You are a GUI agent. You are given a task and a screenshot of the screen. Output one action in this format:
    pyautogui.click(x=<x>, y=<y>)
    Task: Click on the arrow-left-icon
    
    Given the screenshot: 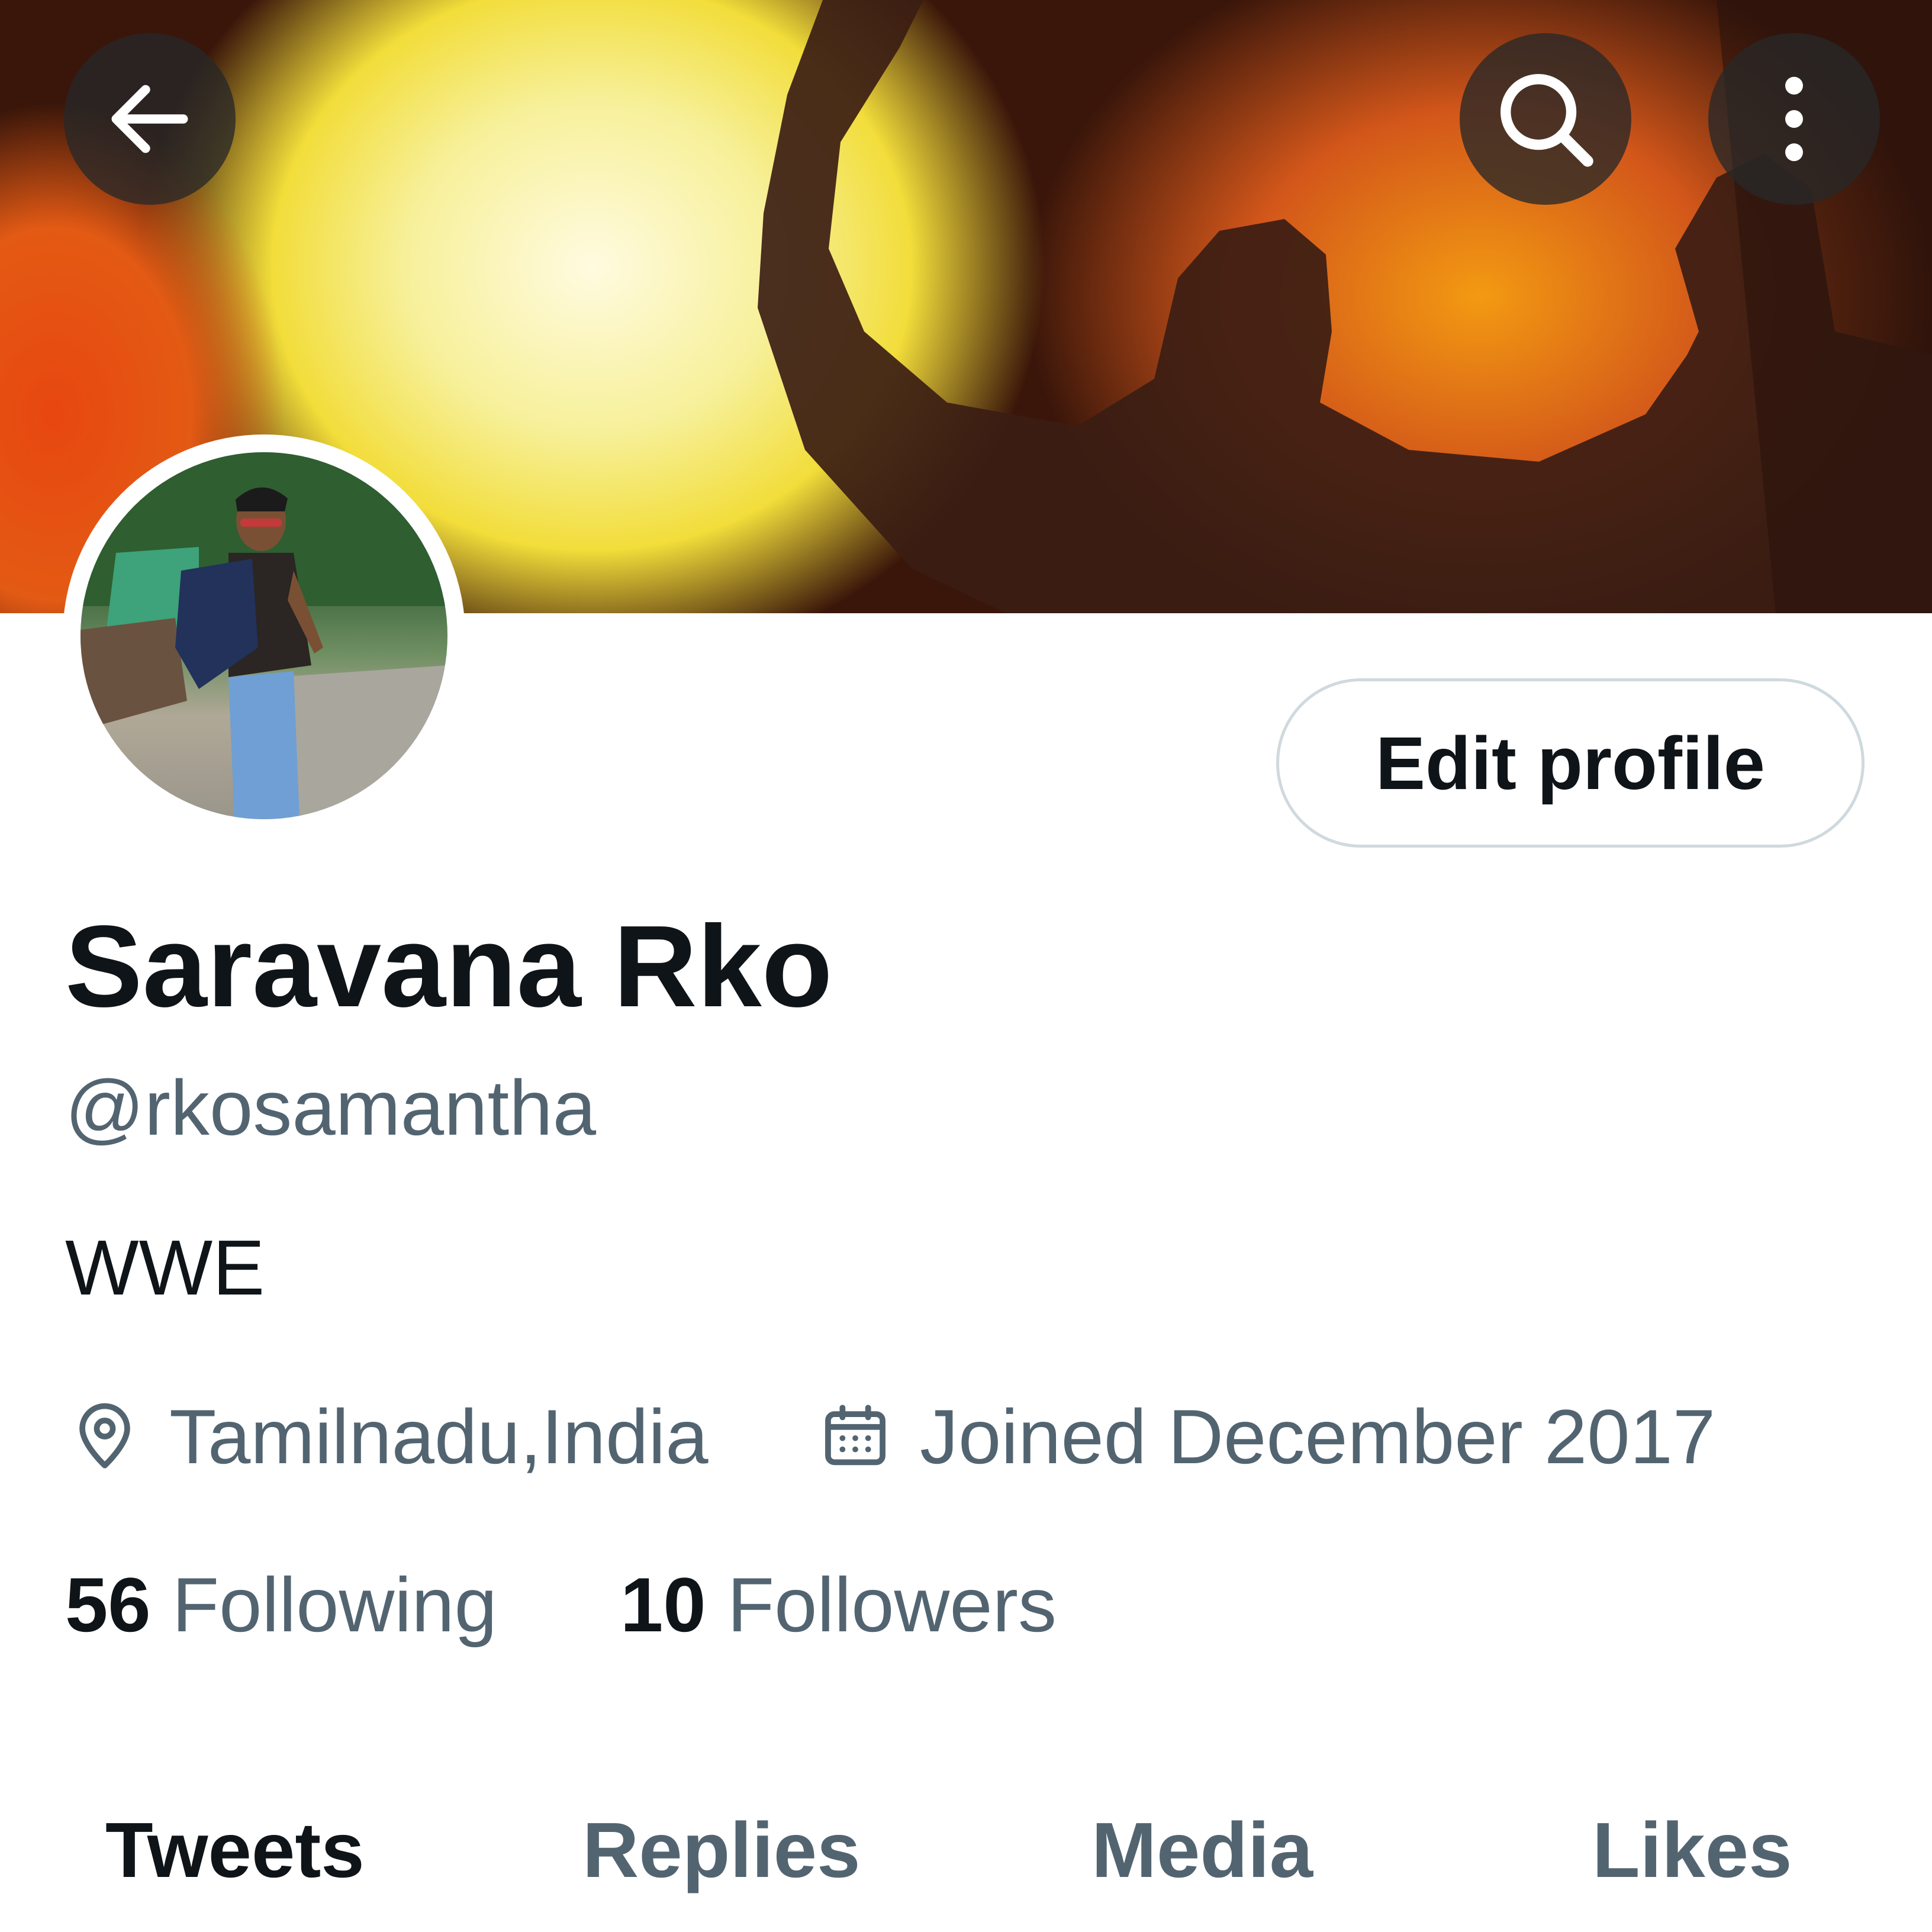 What is the action you would take?
    pyautogui.click(x=149, y=119)
    